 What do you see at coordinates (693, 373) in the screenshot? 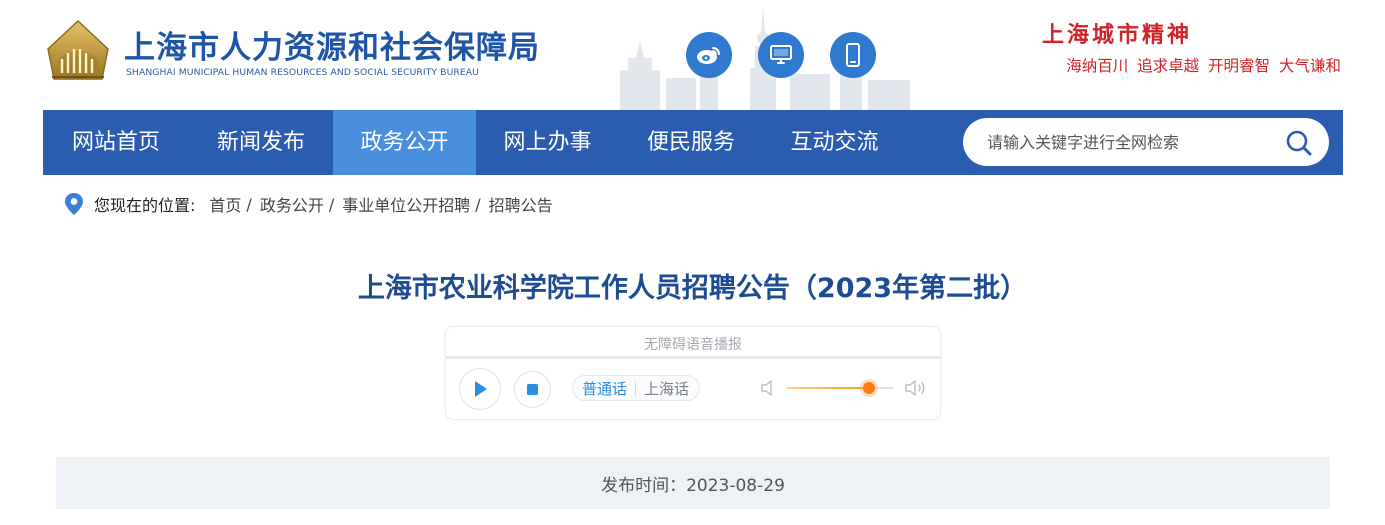
I see `audio-player: 无障碍语音播报 普通话 上海话` at bounding box center [693, 373].